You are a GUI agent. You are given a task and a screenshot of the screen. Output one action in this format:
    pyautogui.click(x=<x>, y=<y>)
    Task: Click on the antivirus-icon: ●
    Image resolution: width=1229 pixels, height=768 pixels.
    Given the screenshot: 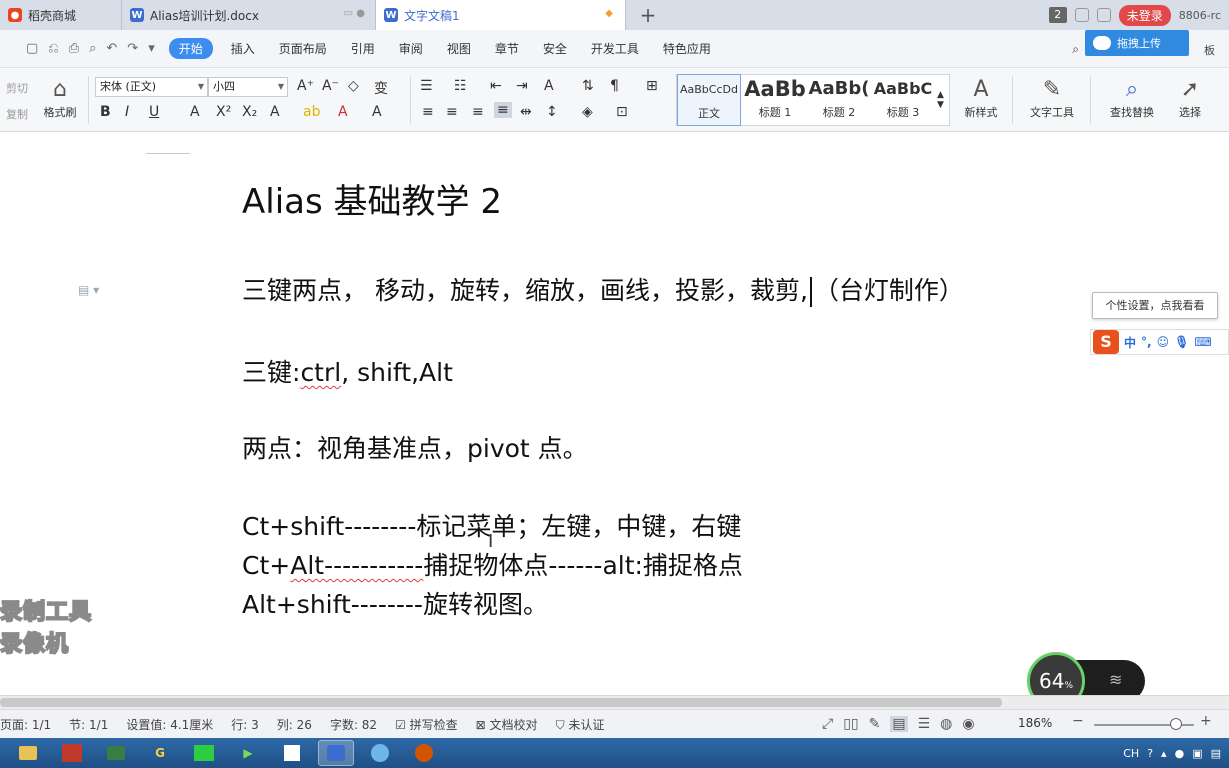 What is the action you would take?
    pyautogui.click(x=1180, y=753)
    